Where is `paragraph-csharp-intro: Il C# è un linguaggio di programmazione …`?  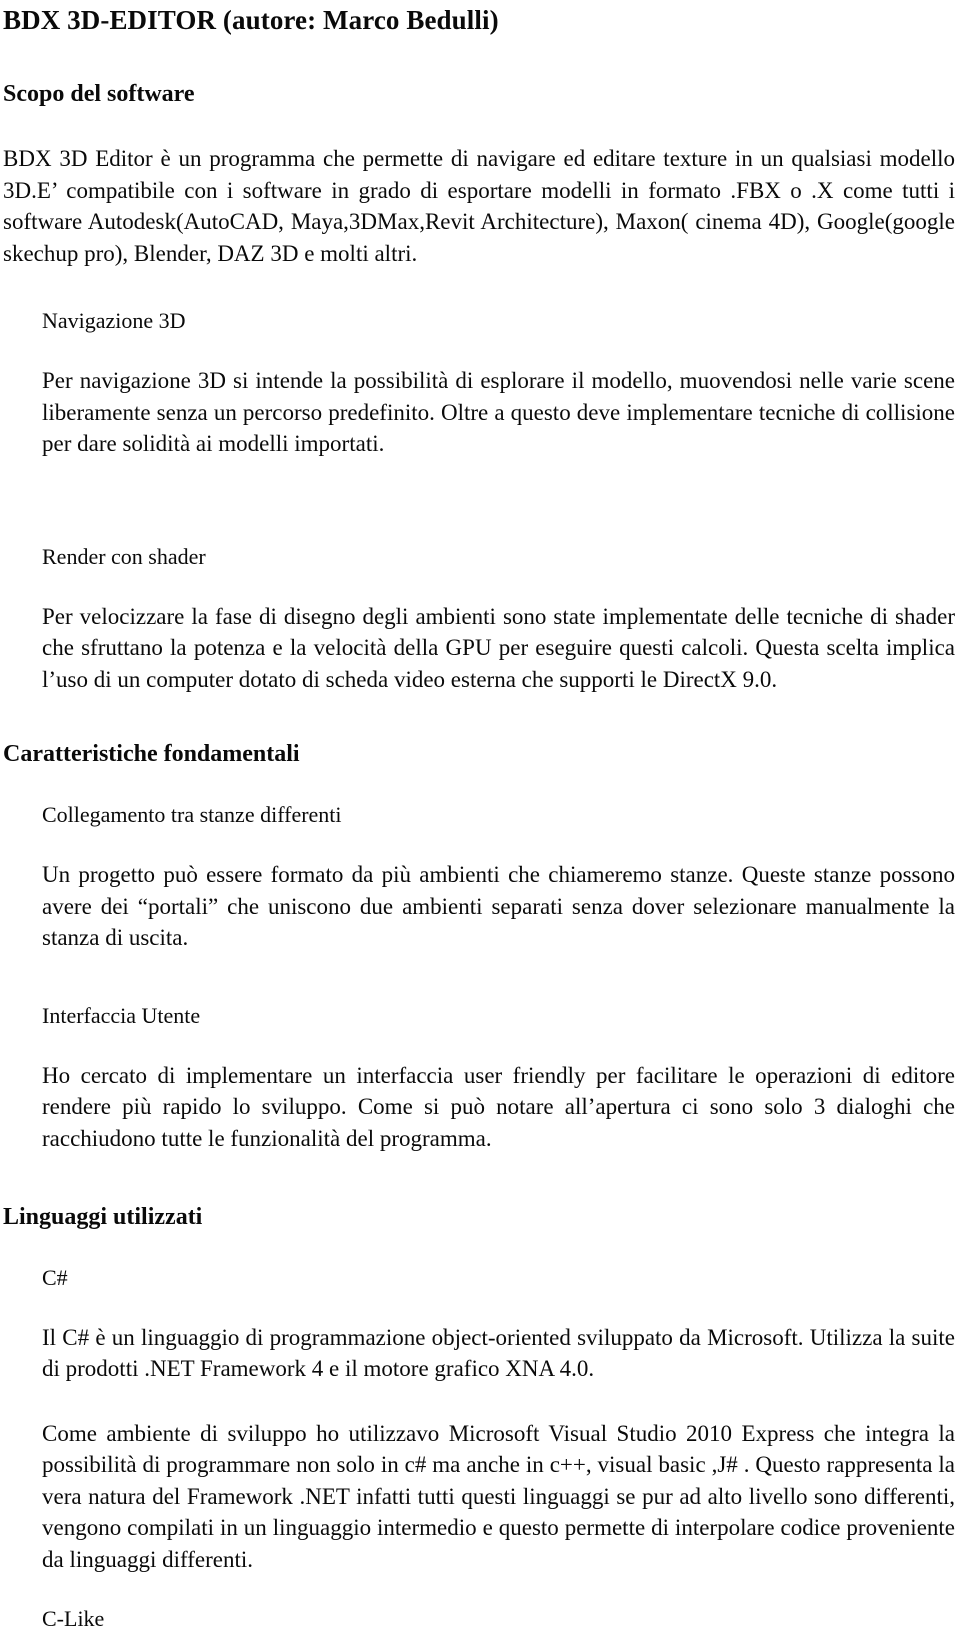
paragraph-csharp-intro: Il C# è un linguaggio di programmazione … is located at coordinates (498, 1353).